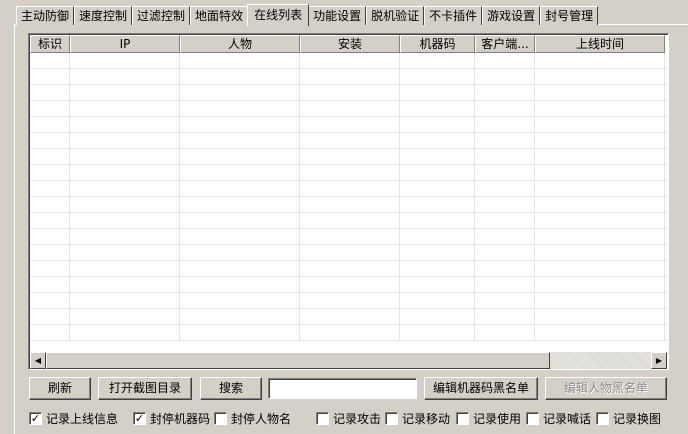 The height and width of the screenshot is (434, 688). Describe the element at coordinates (600, 44) in the screenshot. I see `column-header-login-time: 上线时间` at that location.